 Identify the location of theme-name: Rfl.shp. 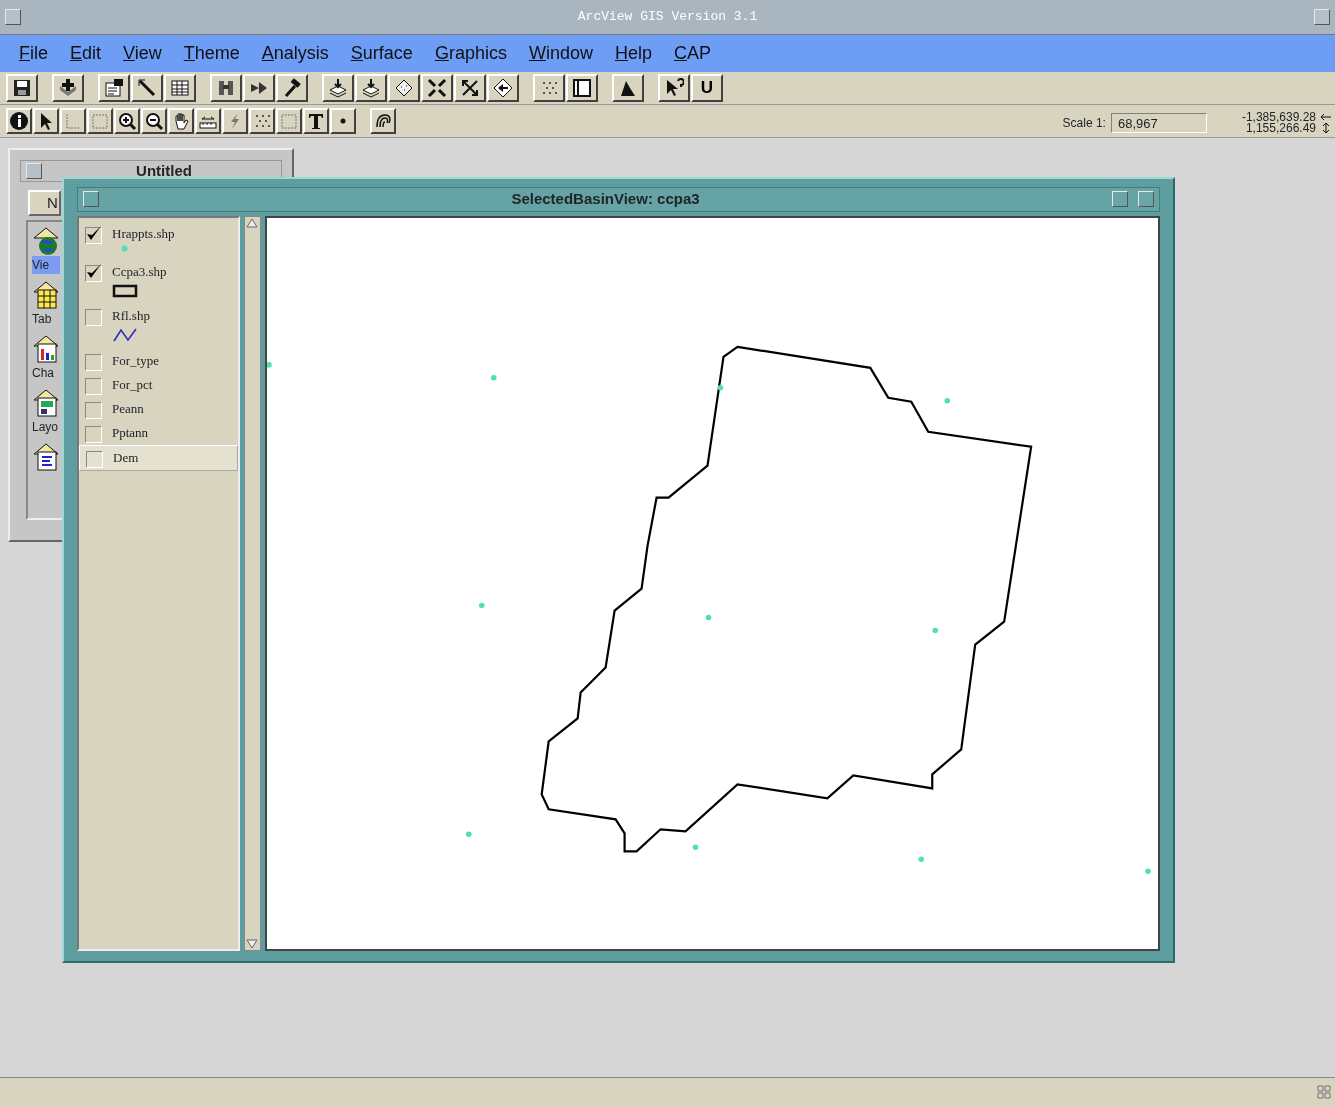
(131, 315).